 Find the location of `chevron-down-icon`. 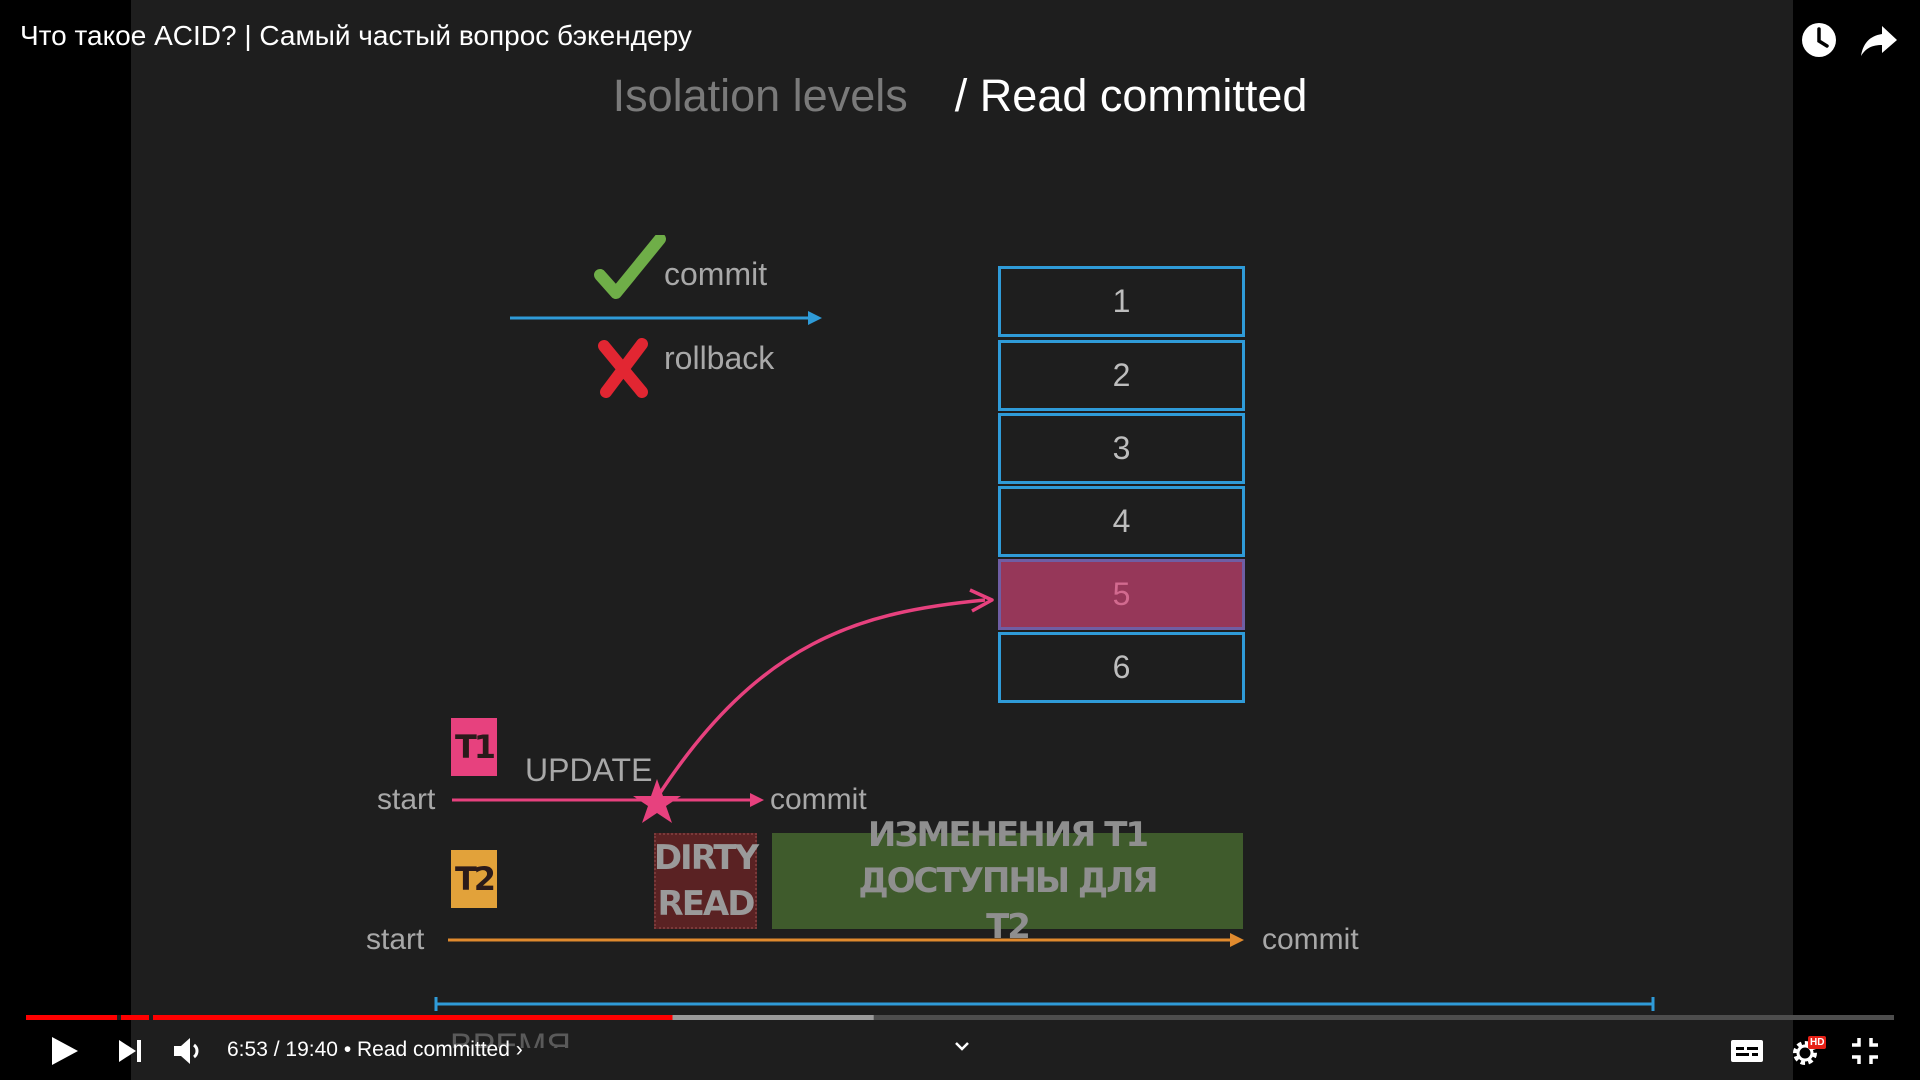

chevron-down-icon is located at coordinates (962, 1046).